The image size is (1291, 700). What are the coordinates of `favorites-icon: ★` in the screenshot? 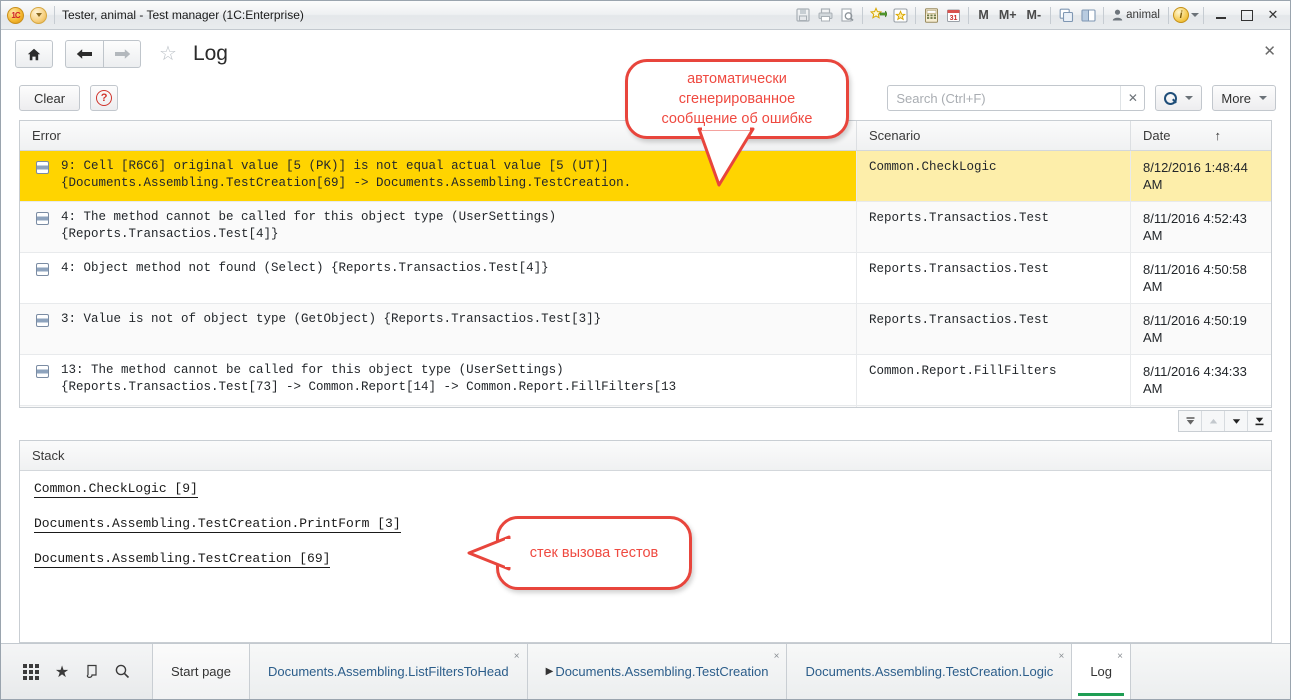 It's located at (62, 672).